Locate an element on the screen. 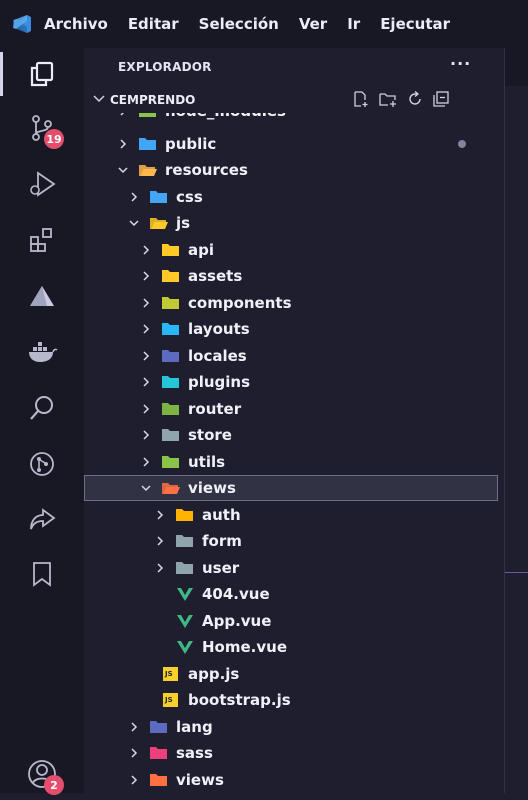 The height and width of the screenshot is (800, 528). vue-file-icon is located at coordinates (185, 621).